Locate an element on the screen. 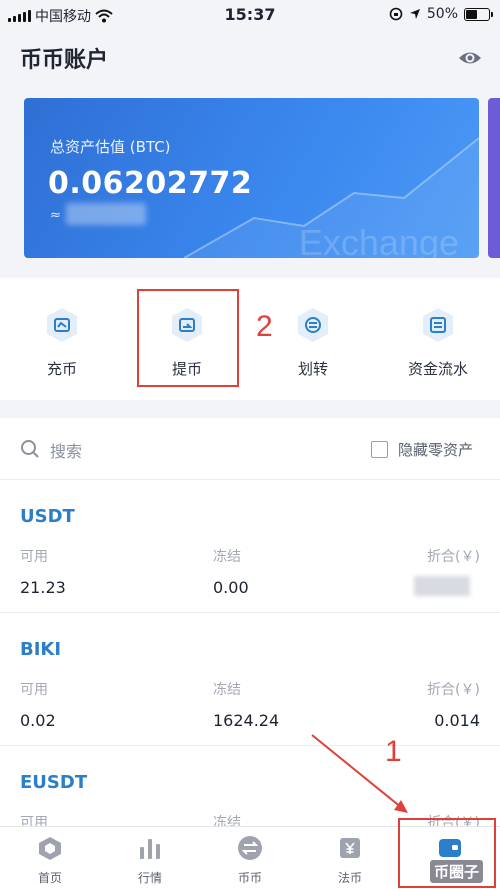 The image size is (500, 889). tab-exchange-label: 币币 is located at coordinates (249, 878).